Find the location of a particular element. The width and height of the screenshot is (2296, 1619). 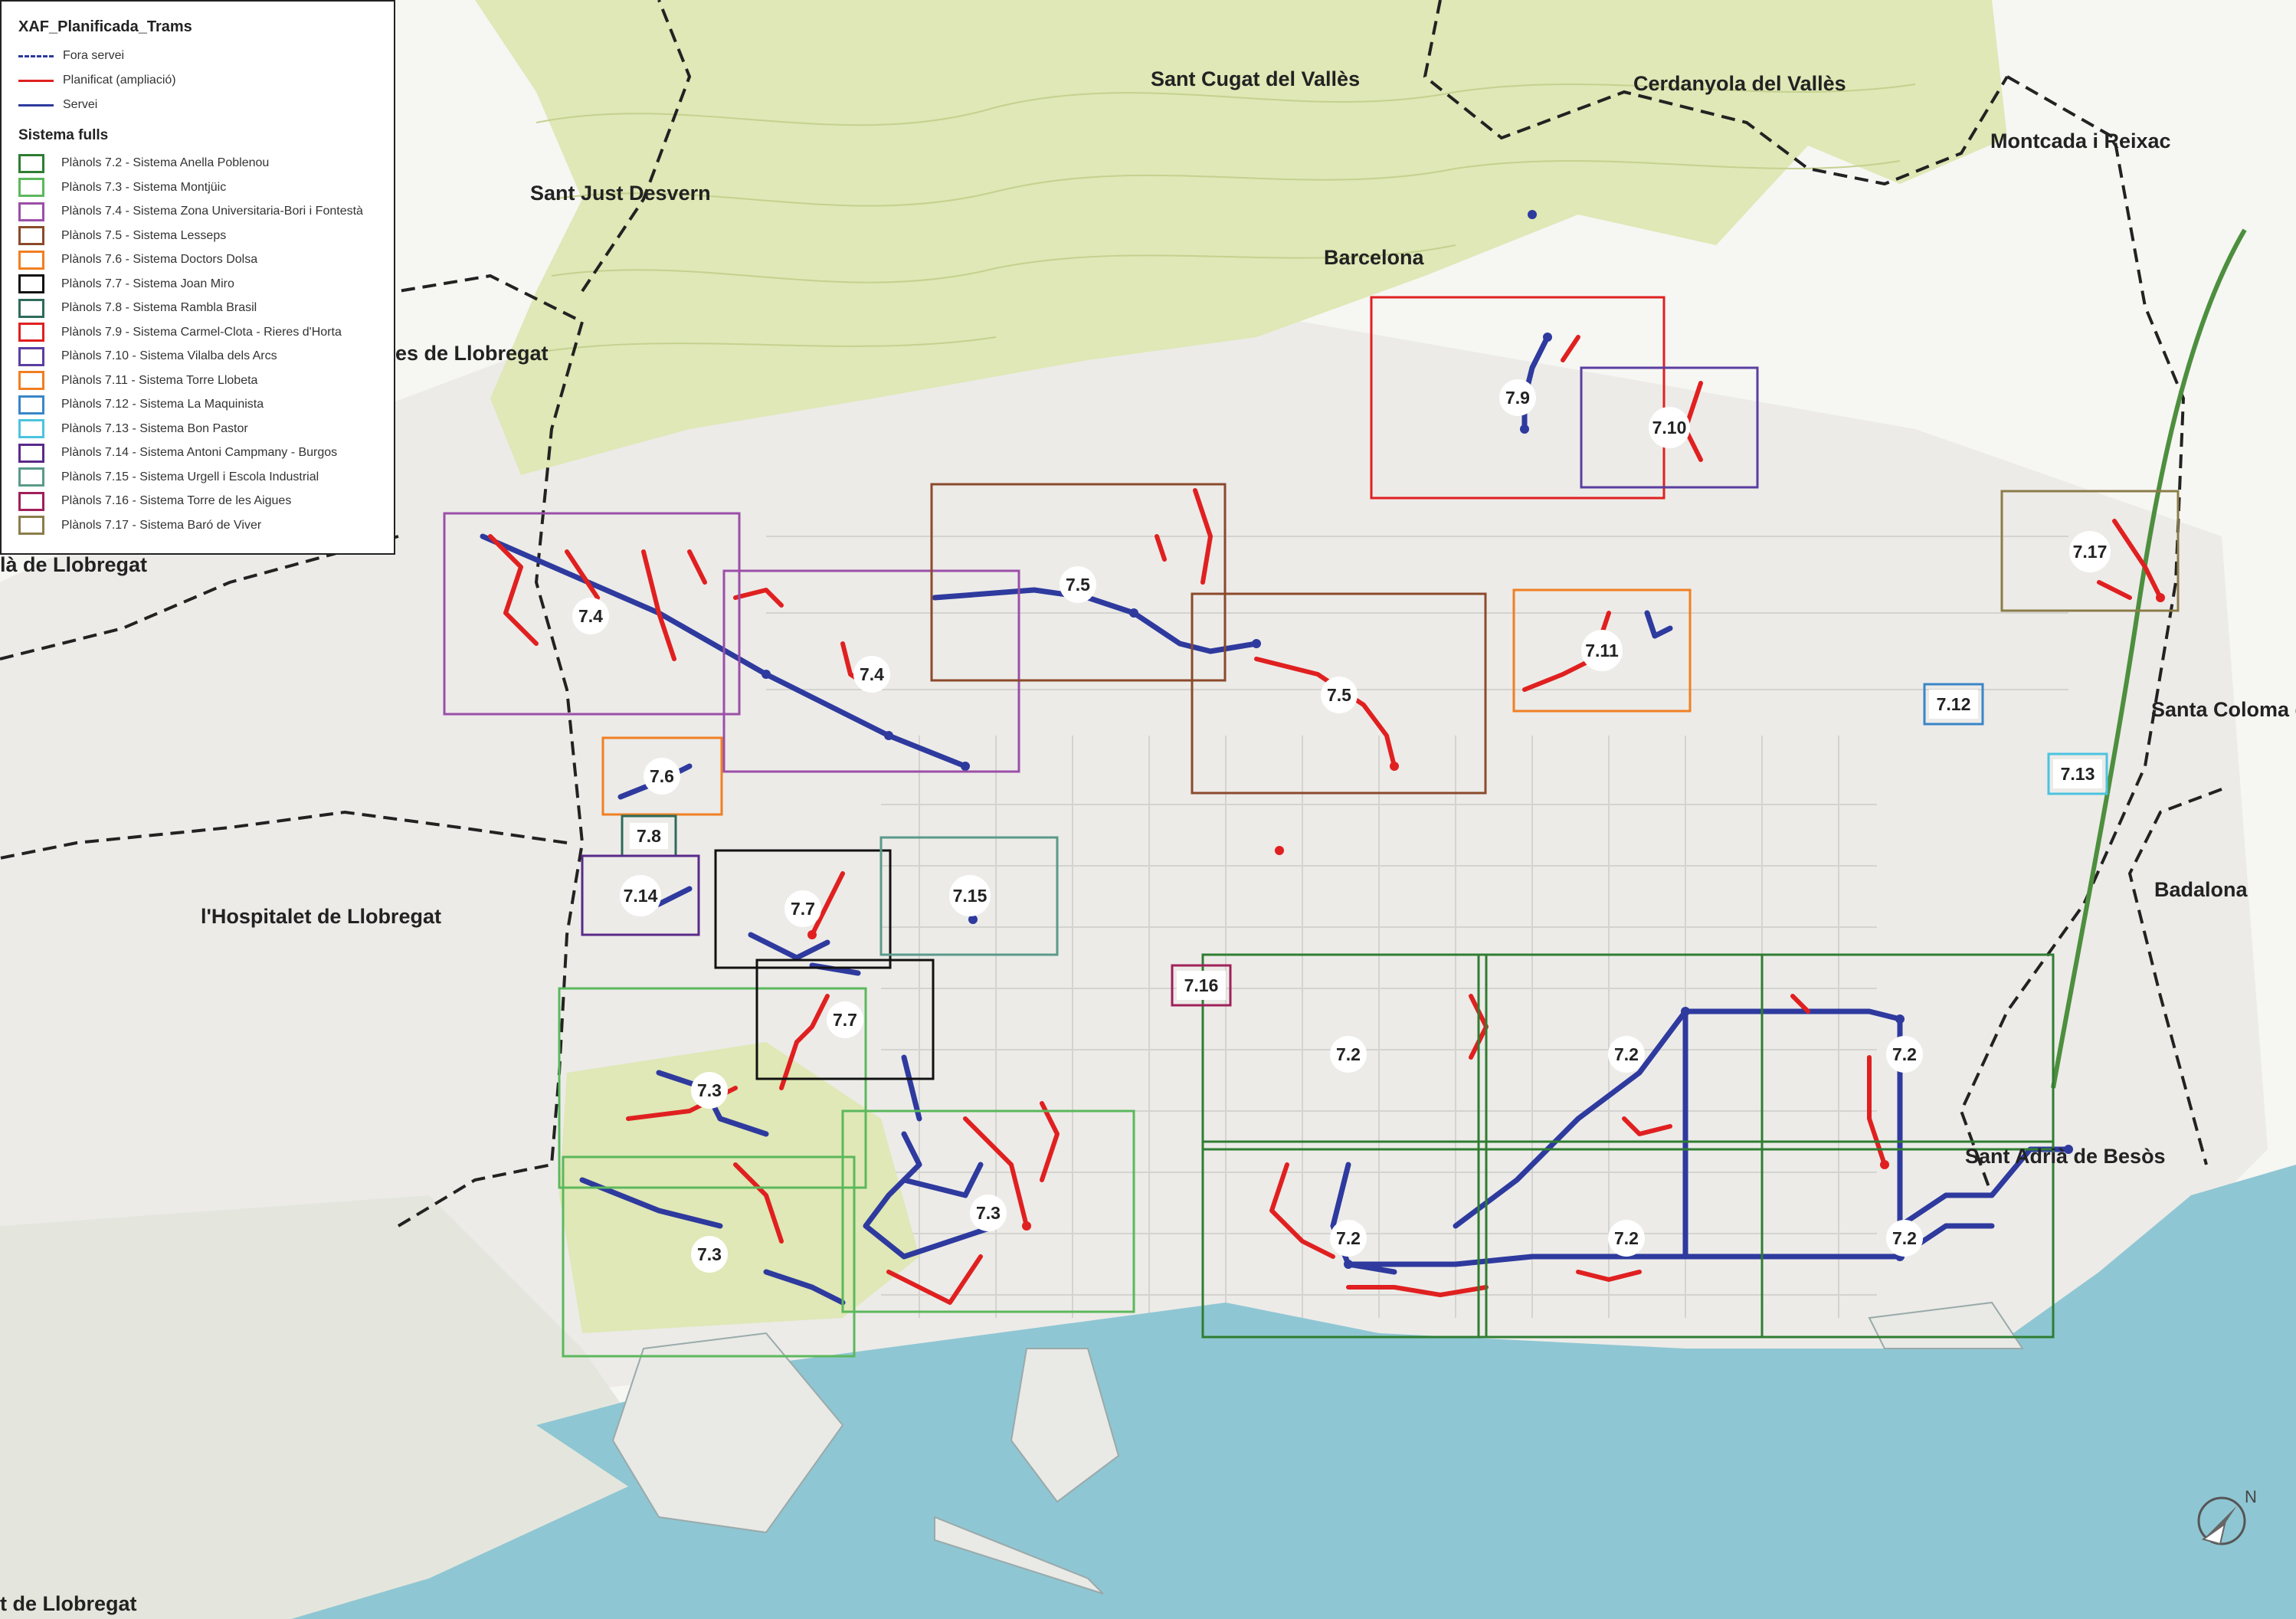

legend-label: Plànols 7.6 - Sistema Doctors Dolsa is located at coordinates (159, 259).